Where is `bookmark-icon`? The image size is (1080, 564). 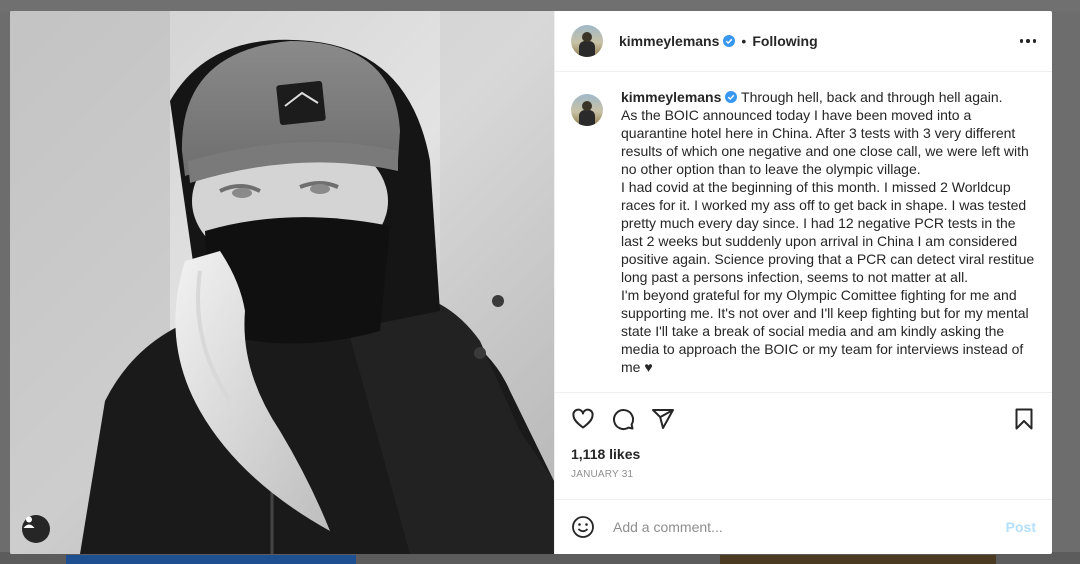
bookmark-icon is located at coordinates (1024, 419).